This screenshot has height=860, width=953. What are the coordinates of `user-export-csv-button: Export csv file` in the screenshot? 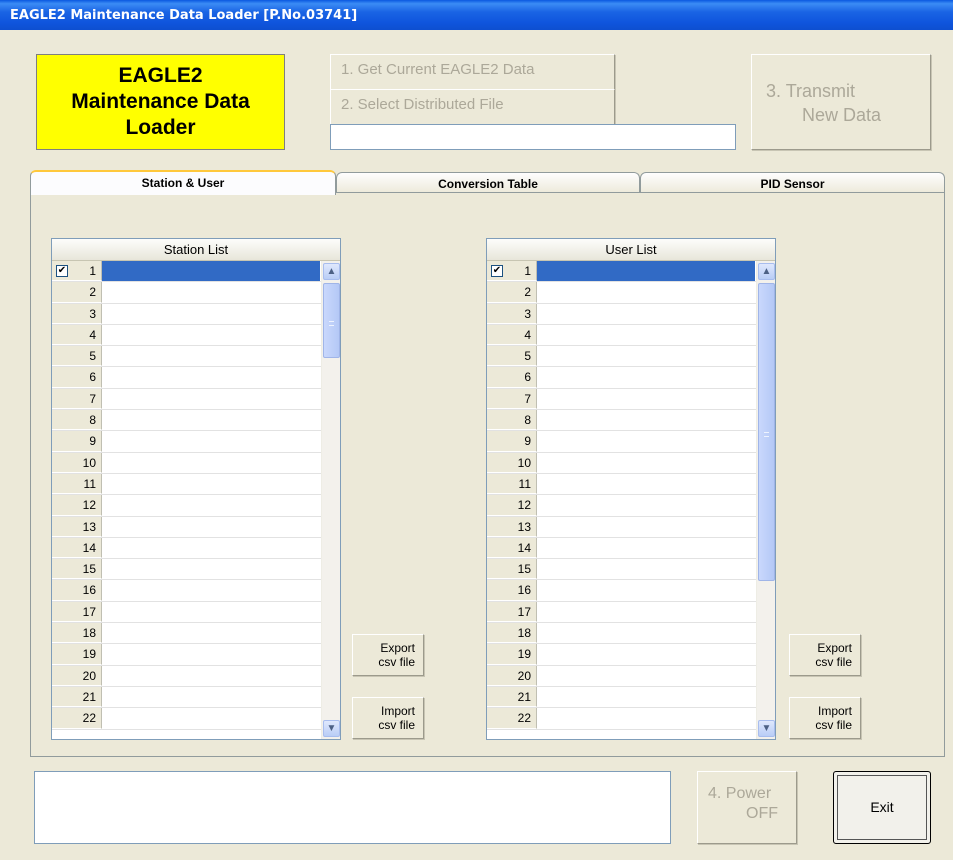 It's located at (825, 655).